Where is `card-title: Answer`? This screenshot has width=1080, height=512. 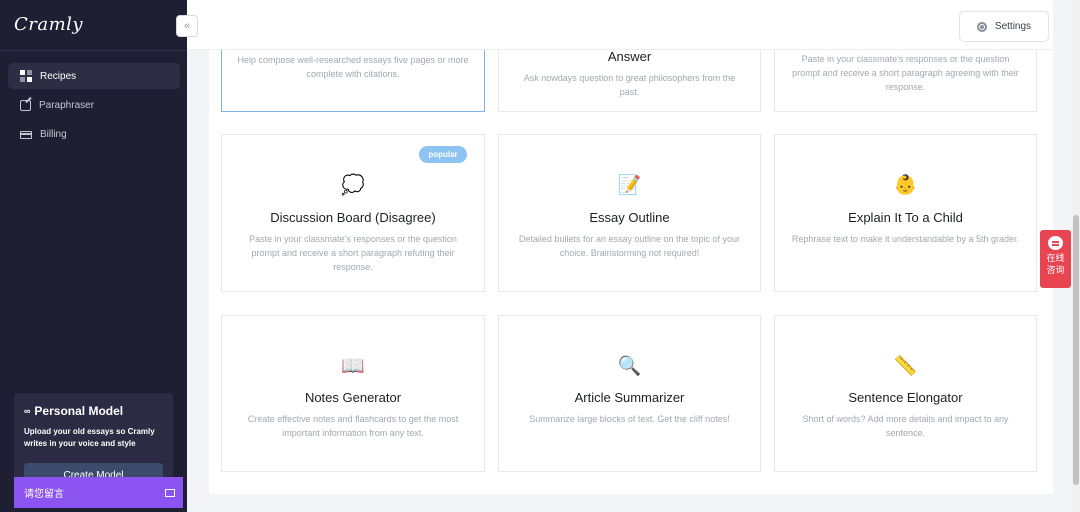 card-title: Answer is located at coordinates (629, 56).